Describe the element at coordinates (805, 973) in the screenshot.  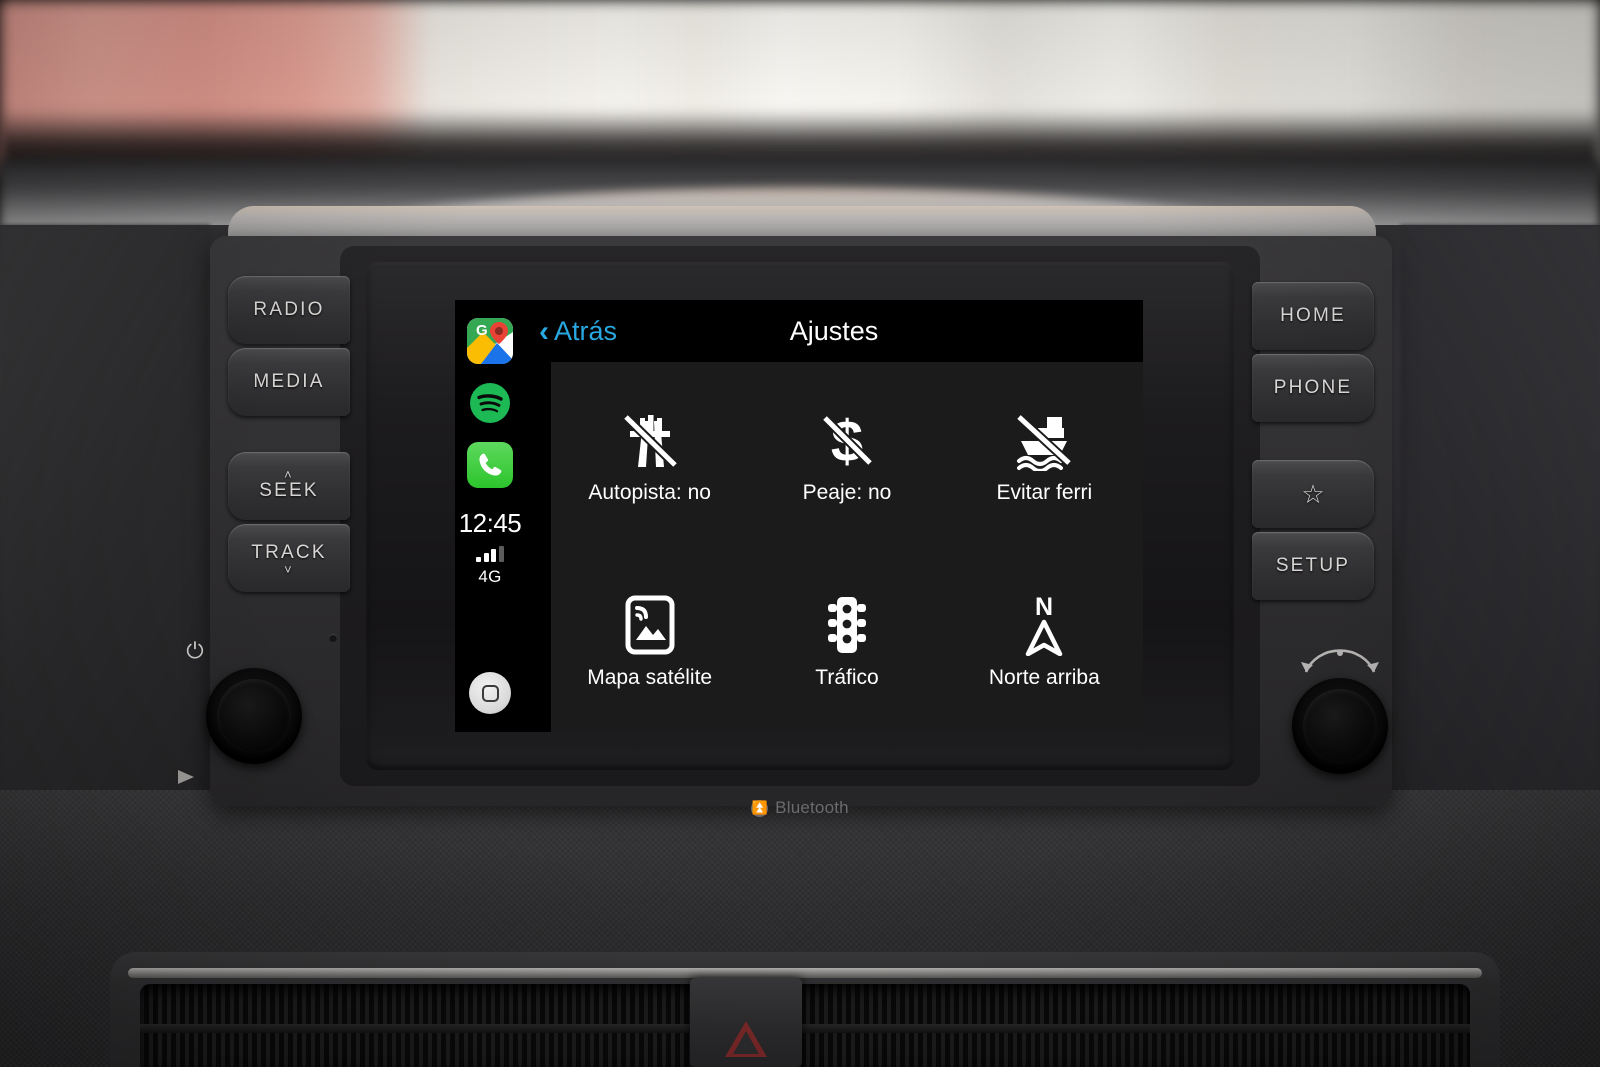
I see `vent-chrome-trim` at that location.